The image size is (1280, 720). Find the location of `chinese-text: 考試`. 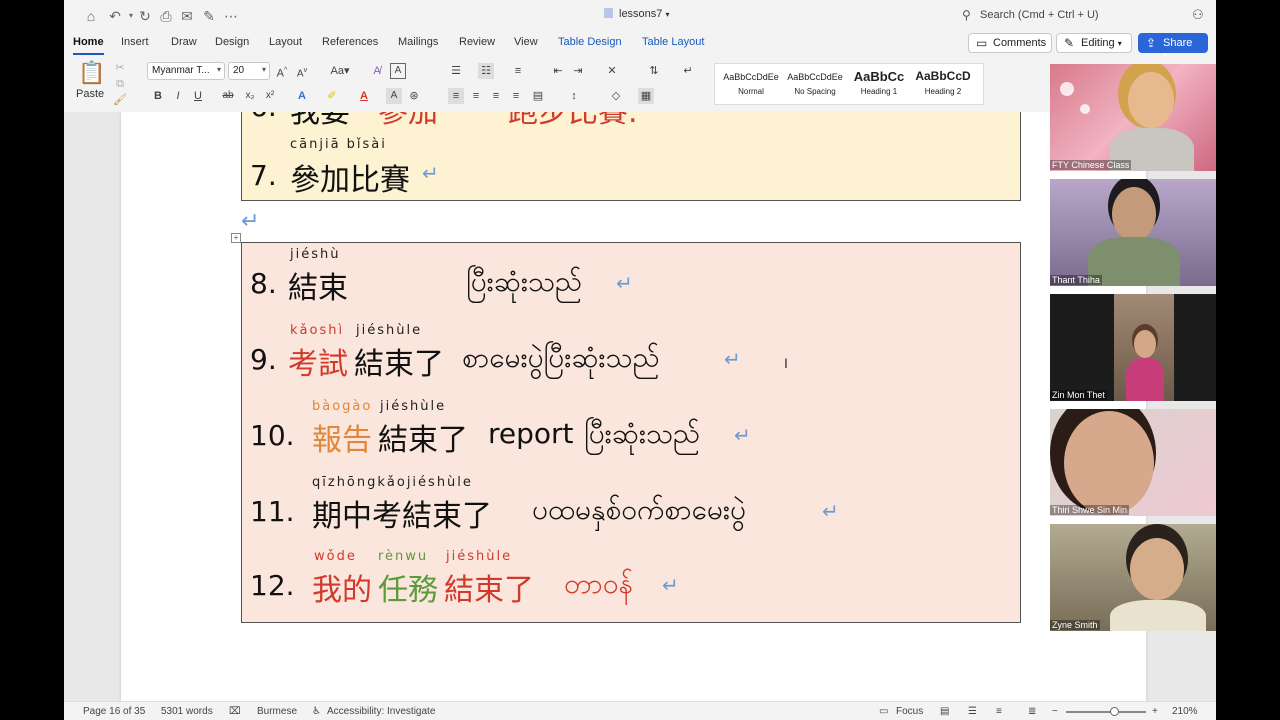

chinese-text: 考試 is located at coordinates (318, 364).